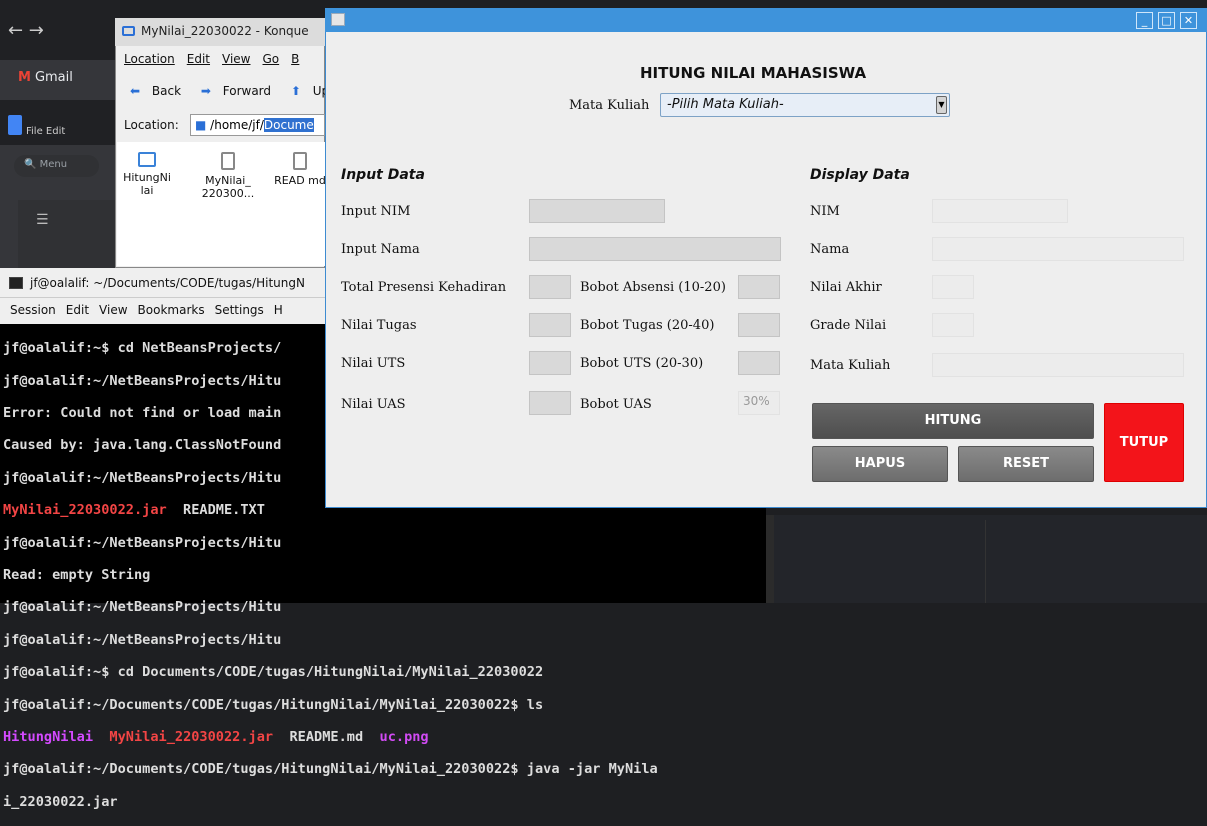 This screenshot has height=826, width=1207. Describe the element at coordinates (55, 131) in the screenshot. I see `docs-menu-edit: Edit` at that location.